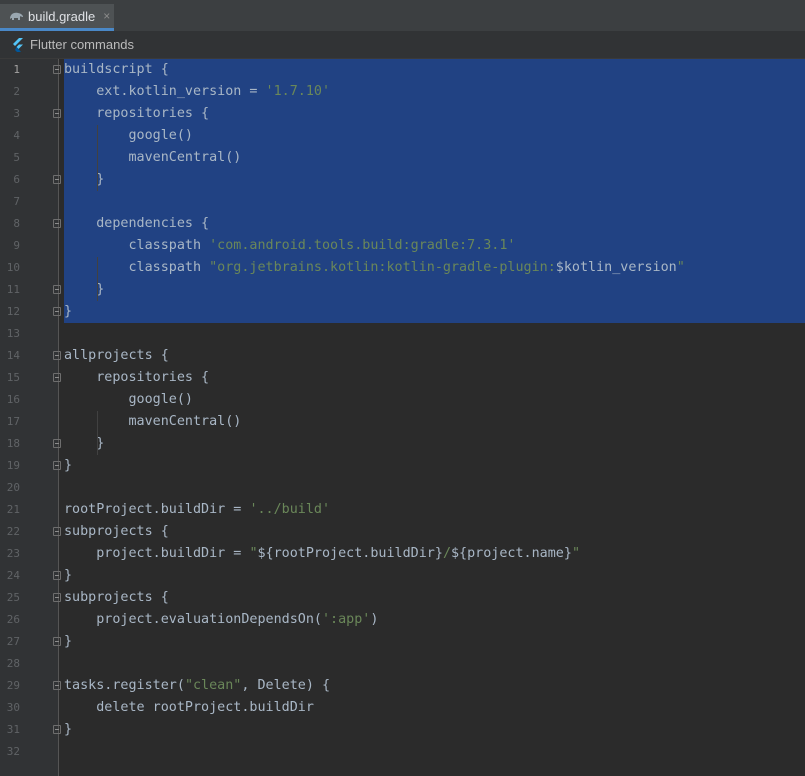 The image size is (805, 776). I want to click on code-line: 2 ext.kotlin_version = '1.7.10', so click(402, 92).